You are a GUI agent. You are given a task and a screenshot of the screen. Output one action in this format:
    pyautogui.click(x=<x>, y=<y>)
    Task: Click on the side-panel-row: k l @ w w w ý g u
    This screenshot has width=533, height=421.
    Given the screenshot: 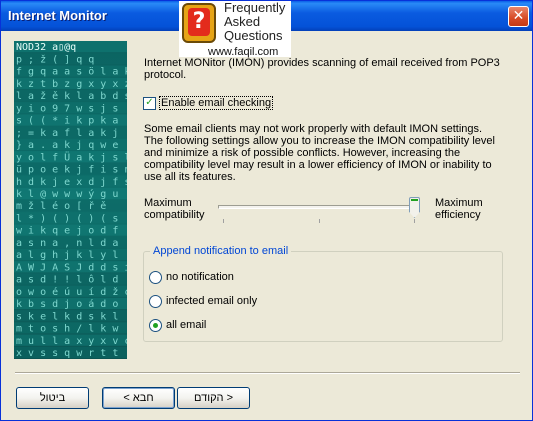 What is the action you would take?
    pyautogui.click(x=67, y=194)
    